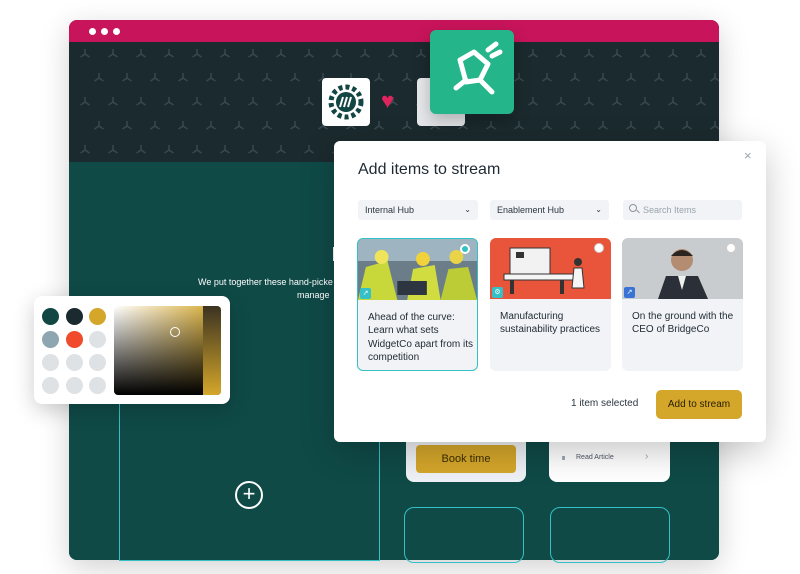 Image resolution: width=800 pixels, height=574 pixels. I want to click on content-item: ⚙ Manufacturing sustainability practices, so click(550, 304).